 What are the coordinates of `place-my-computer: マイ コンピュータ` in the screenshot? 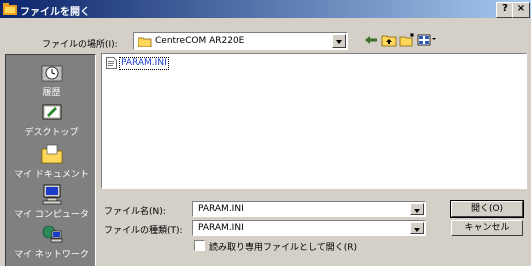 It's located at (51, 201).